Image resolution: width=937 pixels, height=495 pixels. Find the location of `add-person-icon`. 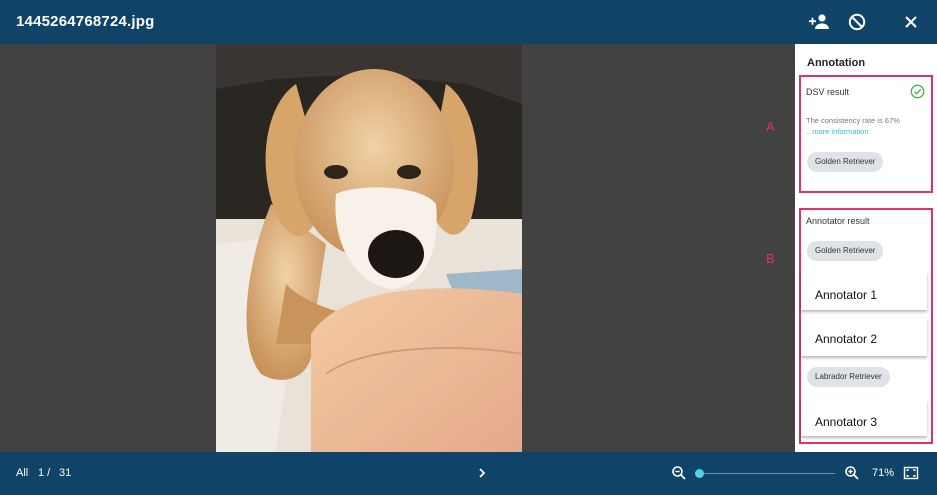

add-person-icon is located at coordinates (819, 22).